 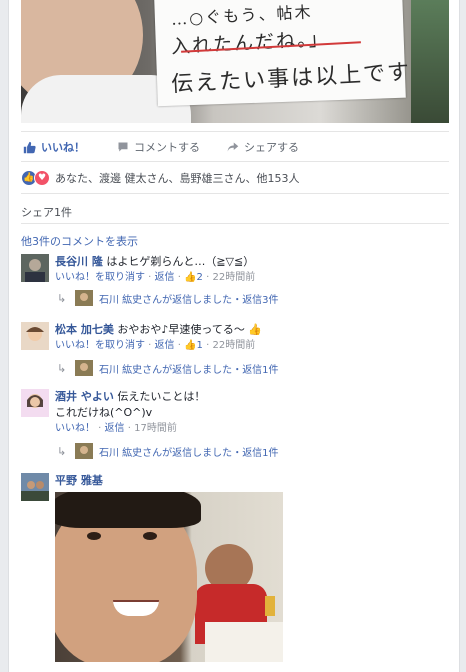 What do you see at coordinates (79, 261) in the screenshot?
I see `commenter-name: 長谷川 隆` at bounding box center [79, 261].